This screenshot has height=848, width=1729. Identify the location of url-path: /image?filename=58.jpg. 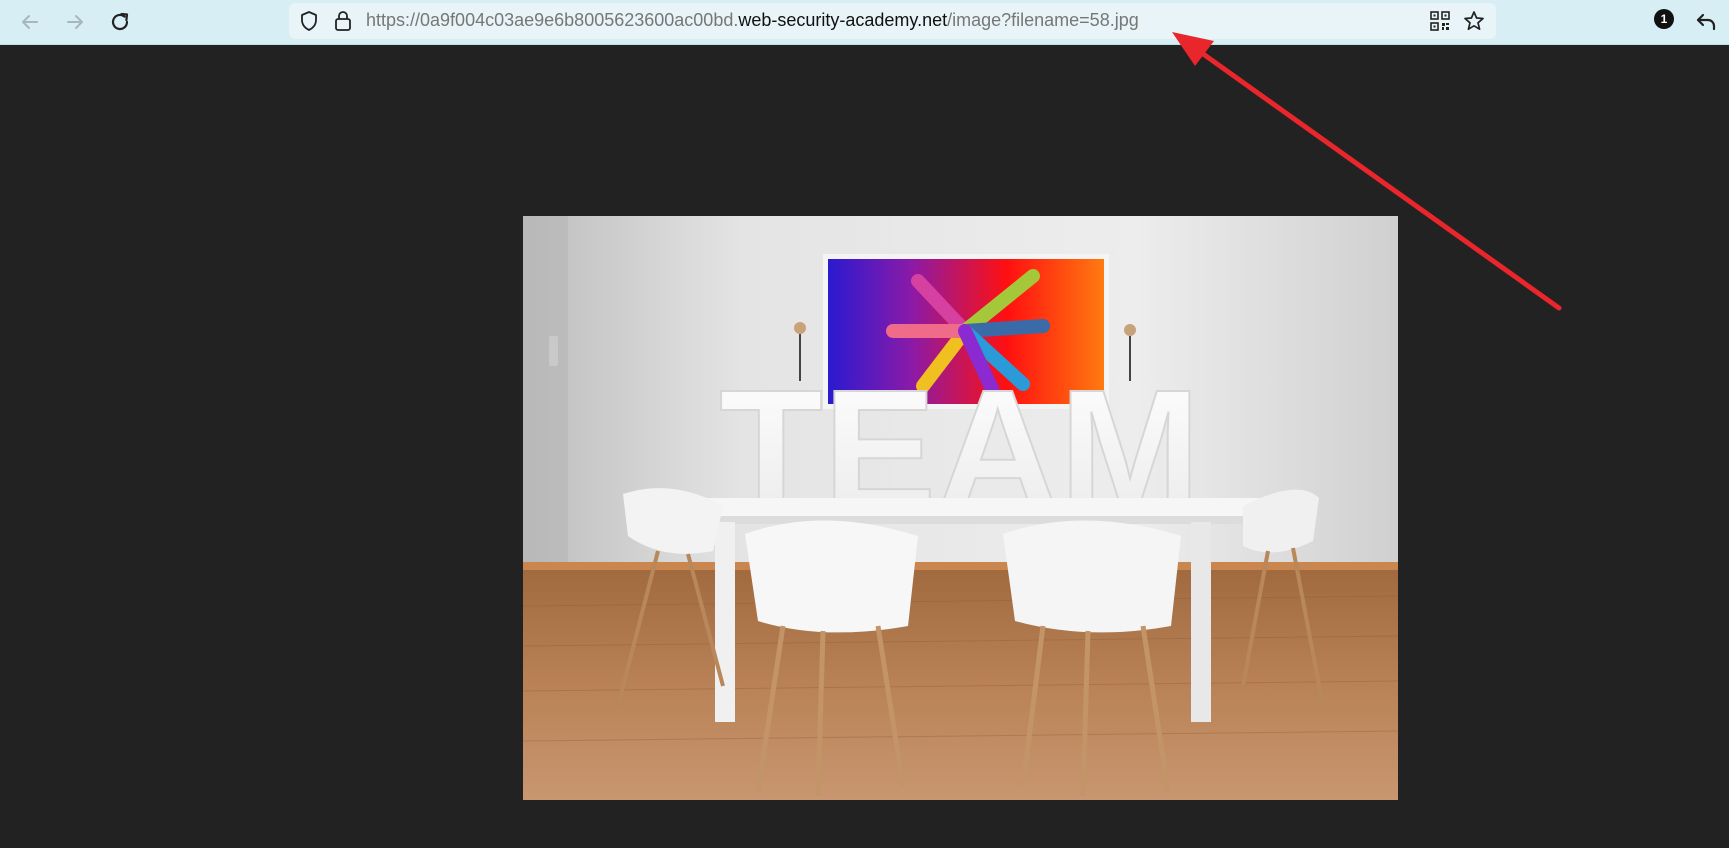
(1043, 20).